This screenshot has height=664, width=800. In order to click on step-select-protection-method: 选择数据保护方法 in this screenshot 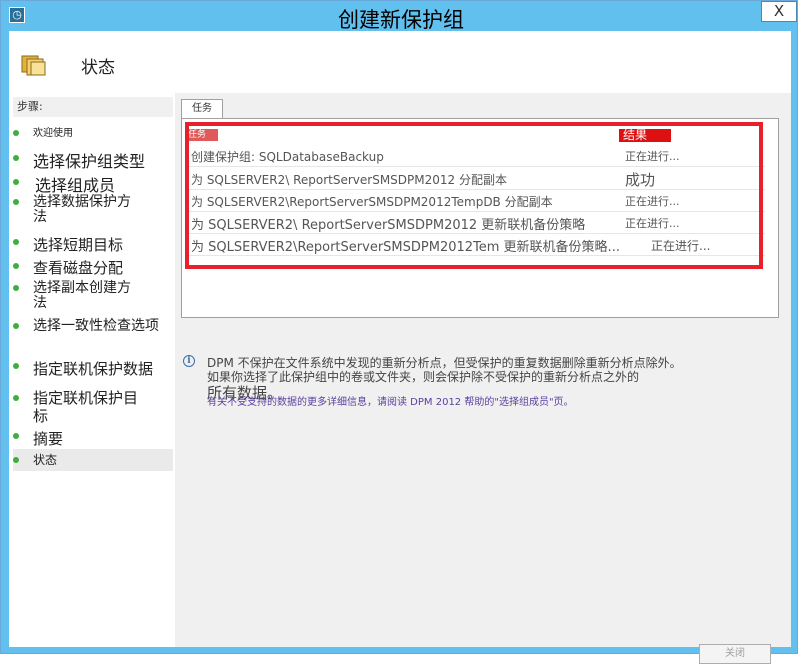, I will do `click(93, 210)`.